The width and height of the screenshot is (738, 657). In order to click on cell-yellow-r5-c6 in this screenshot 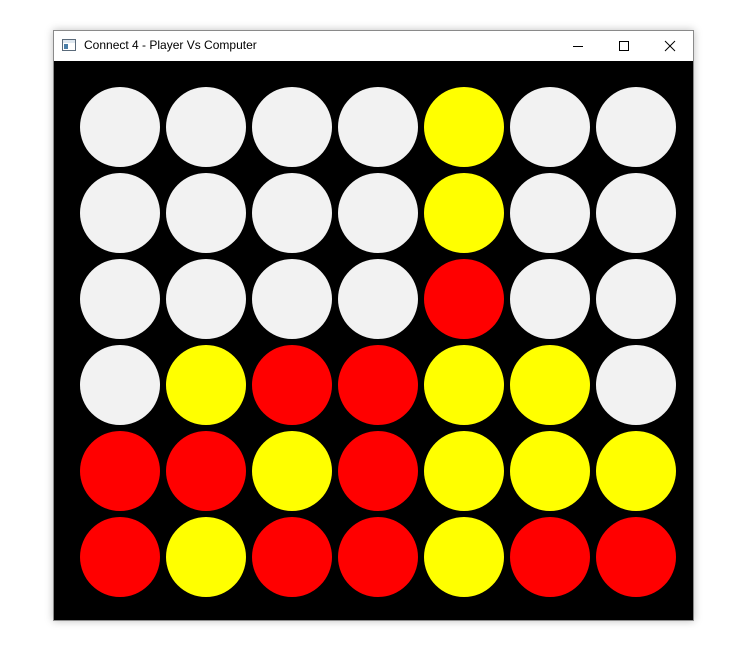, I will do `click(550, 471)`.